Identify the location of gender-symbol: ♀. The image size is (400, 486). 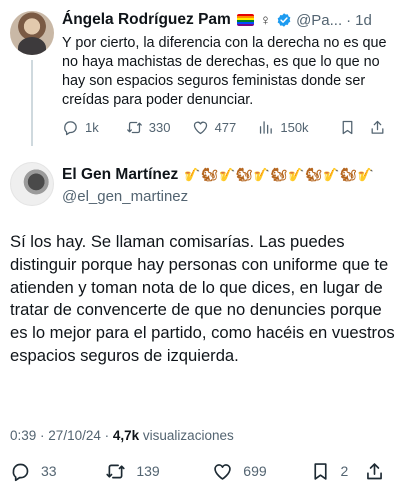
(265, 20).